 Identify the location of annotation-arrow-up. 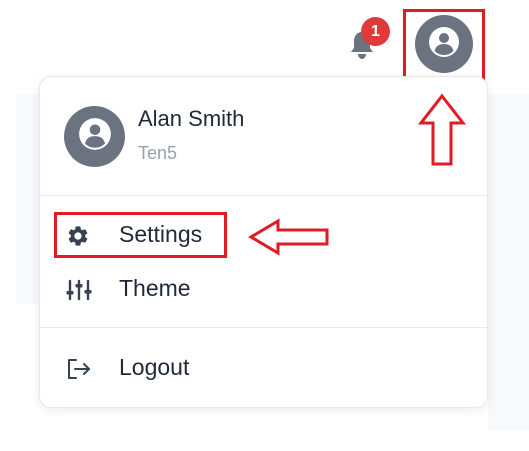
(442, 130).